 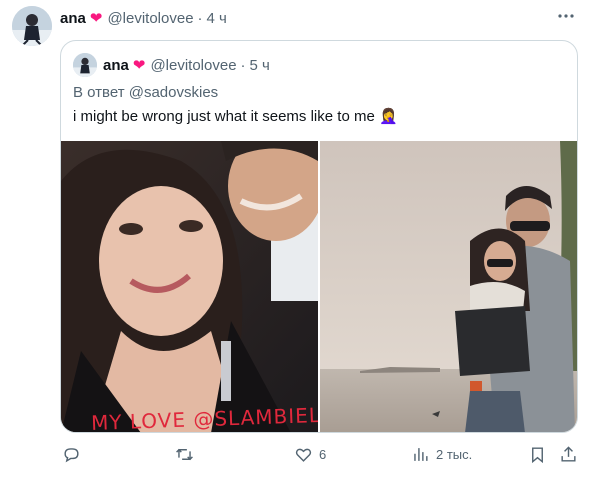 I want to click on more-icon, so click(x=566, y=16).